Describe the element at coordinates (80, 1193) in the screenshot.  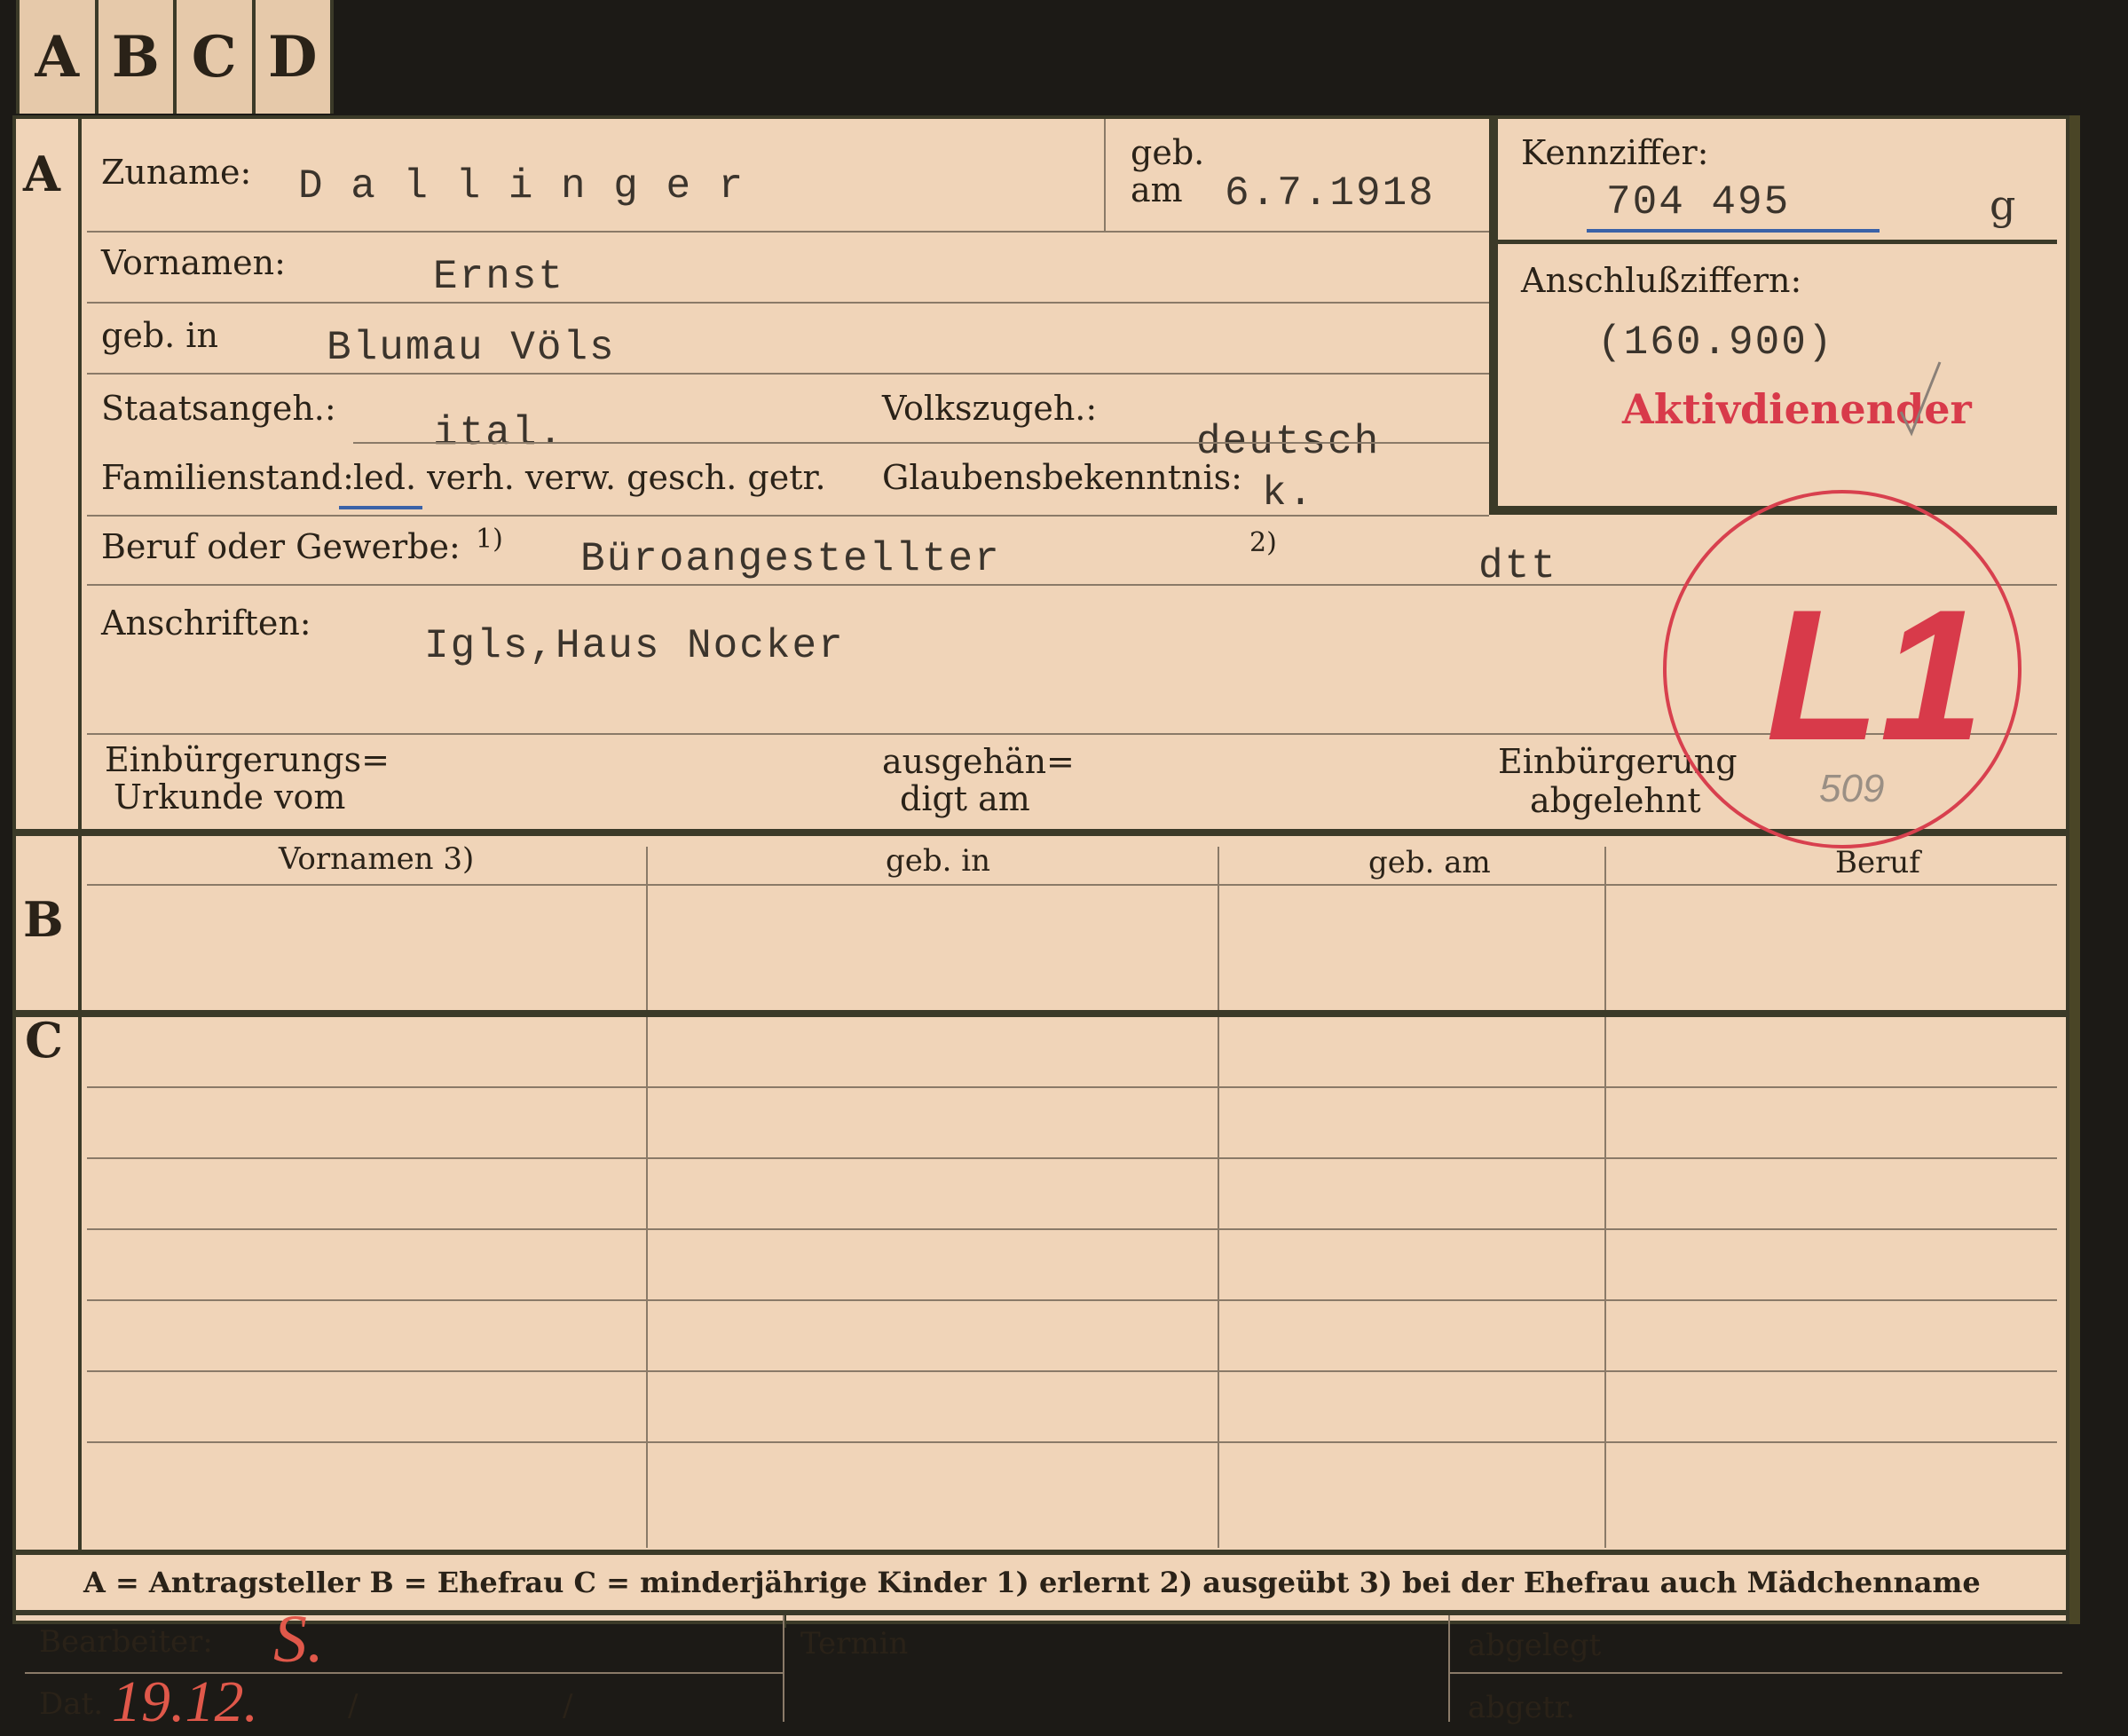
I see `section-bc-divider` at that location.